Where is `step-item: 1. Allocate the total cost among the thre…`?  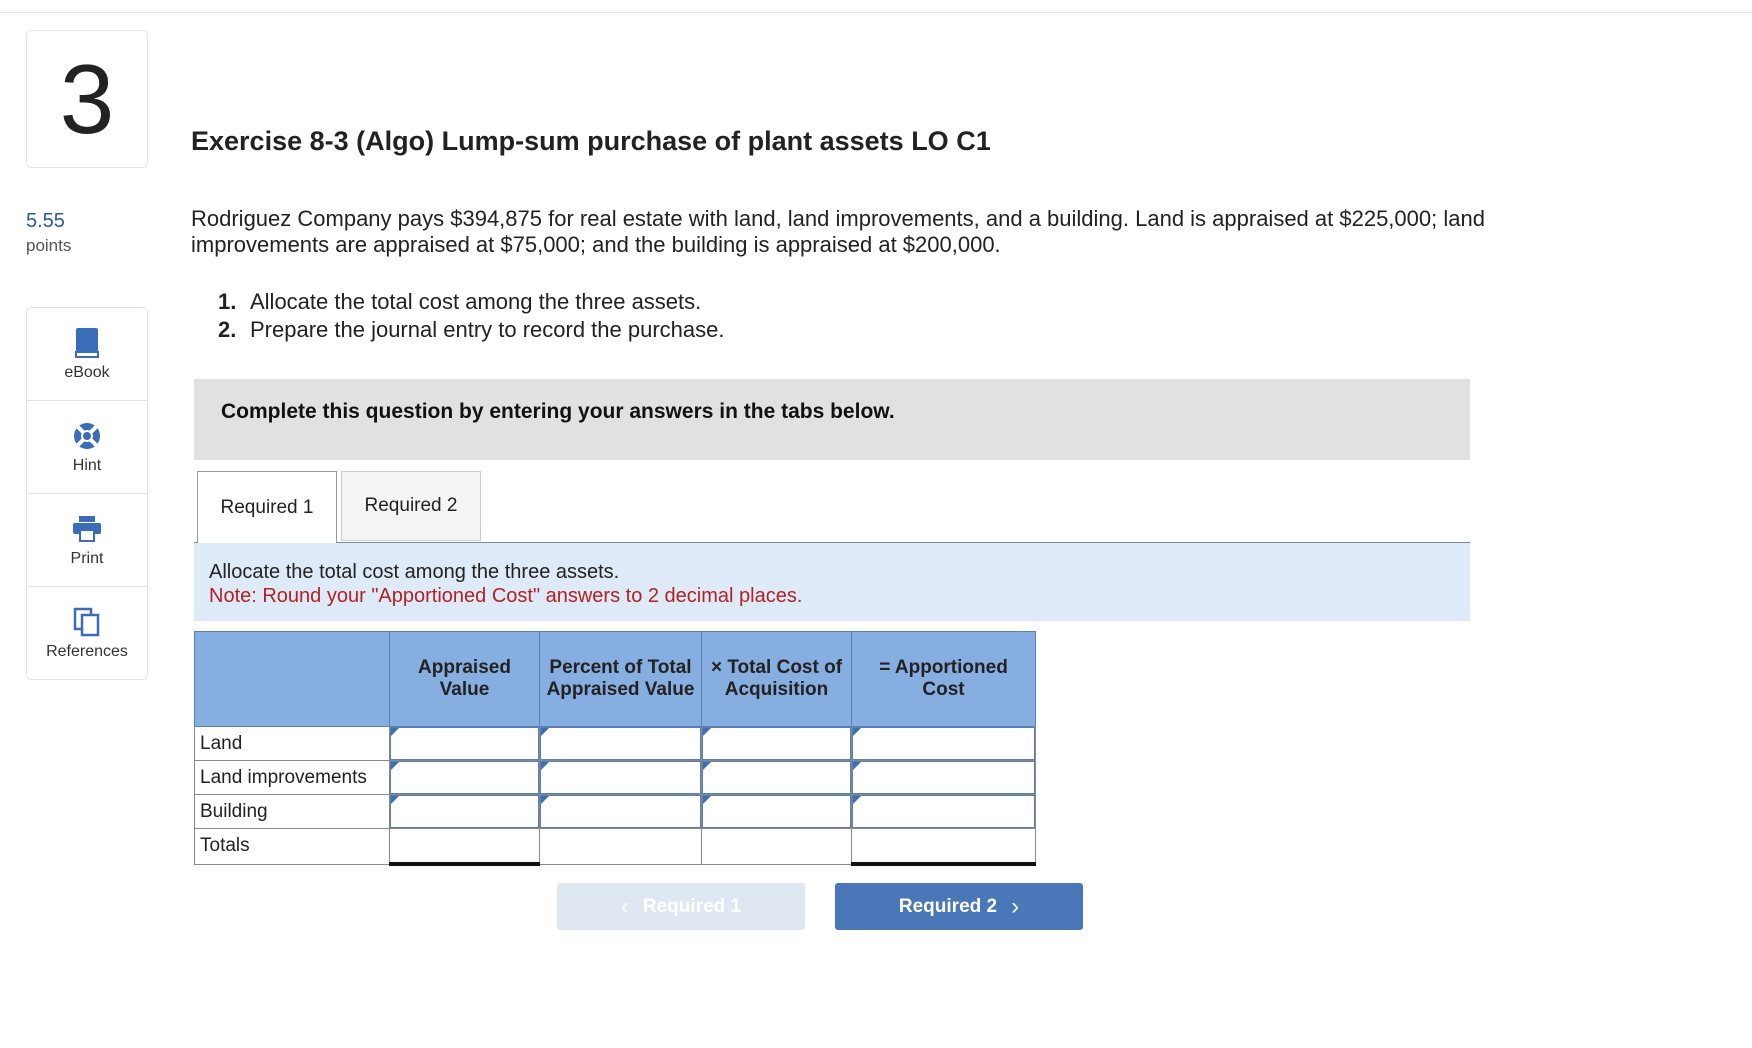 step-item: 1. Allocate the total cost among the thre… is located at coordinates (460, 301).